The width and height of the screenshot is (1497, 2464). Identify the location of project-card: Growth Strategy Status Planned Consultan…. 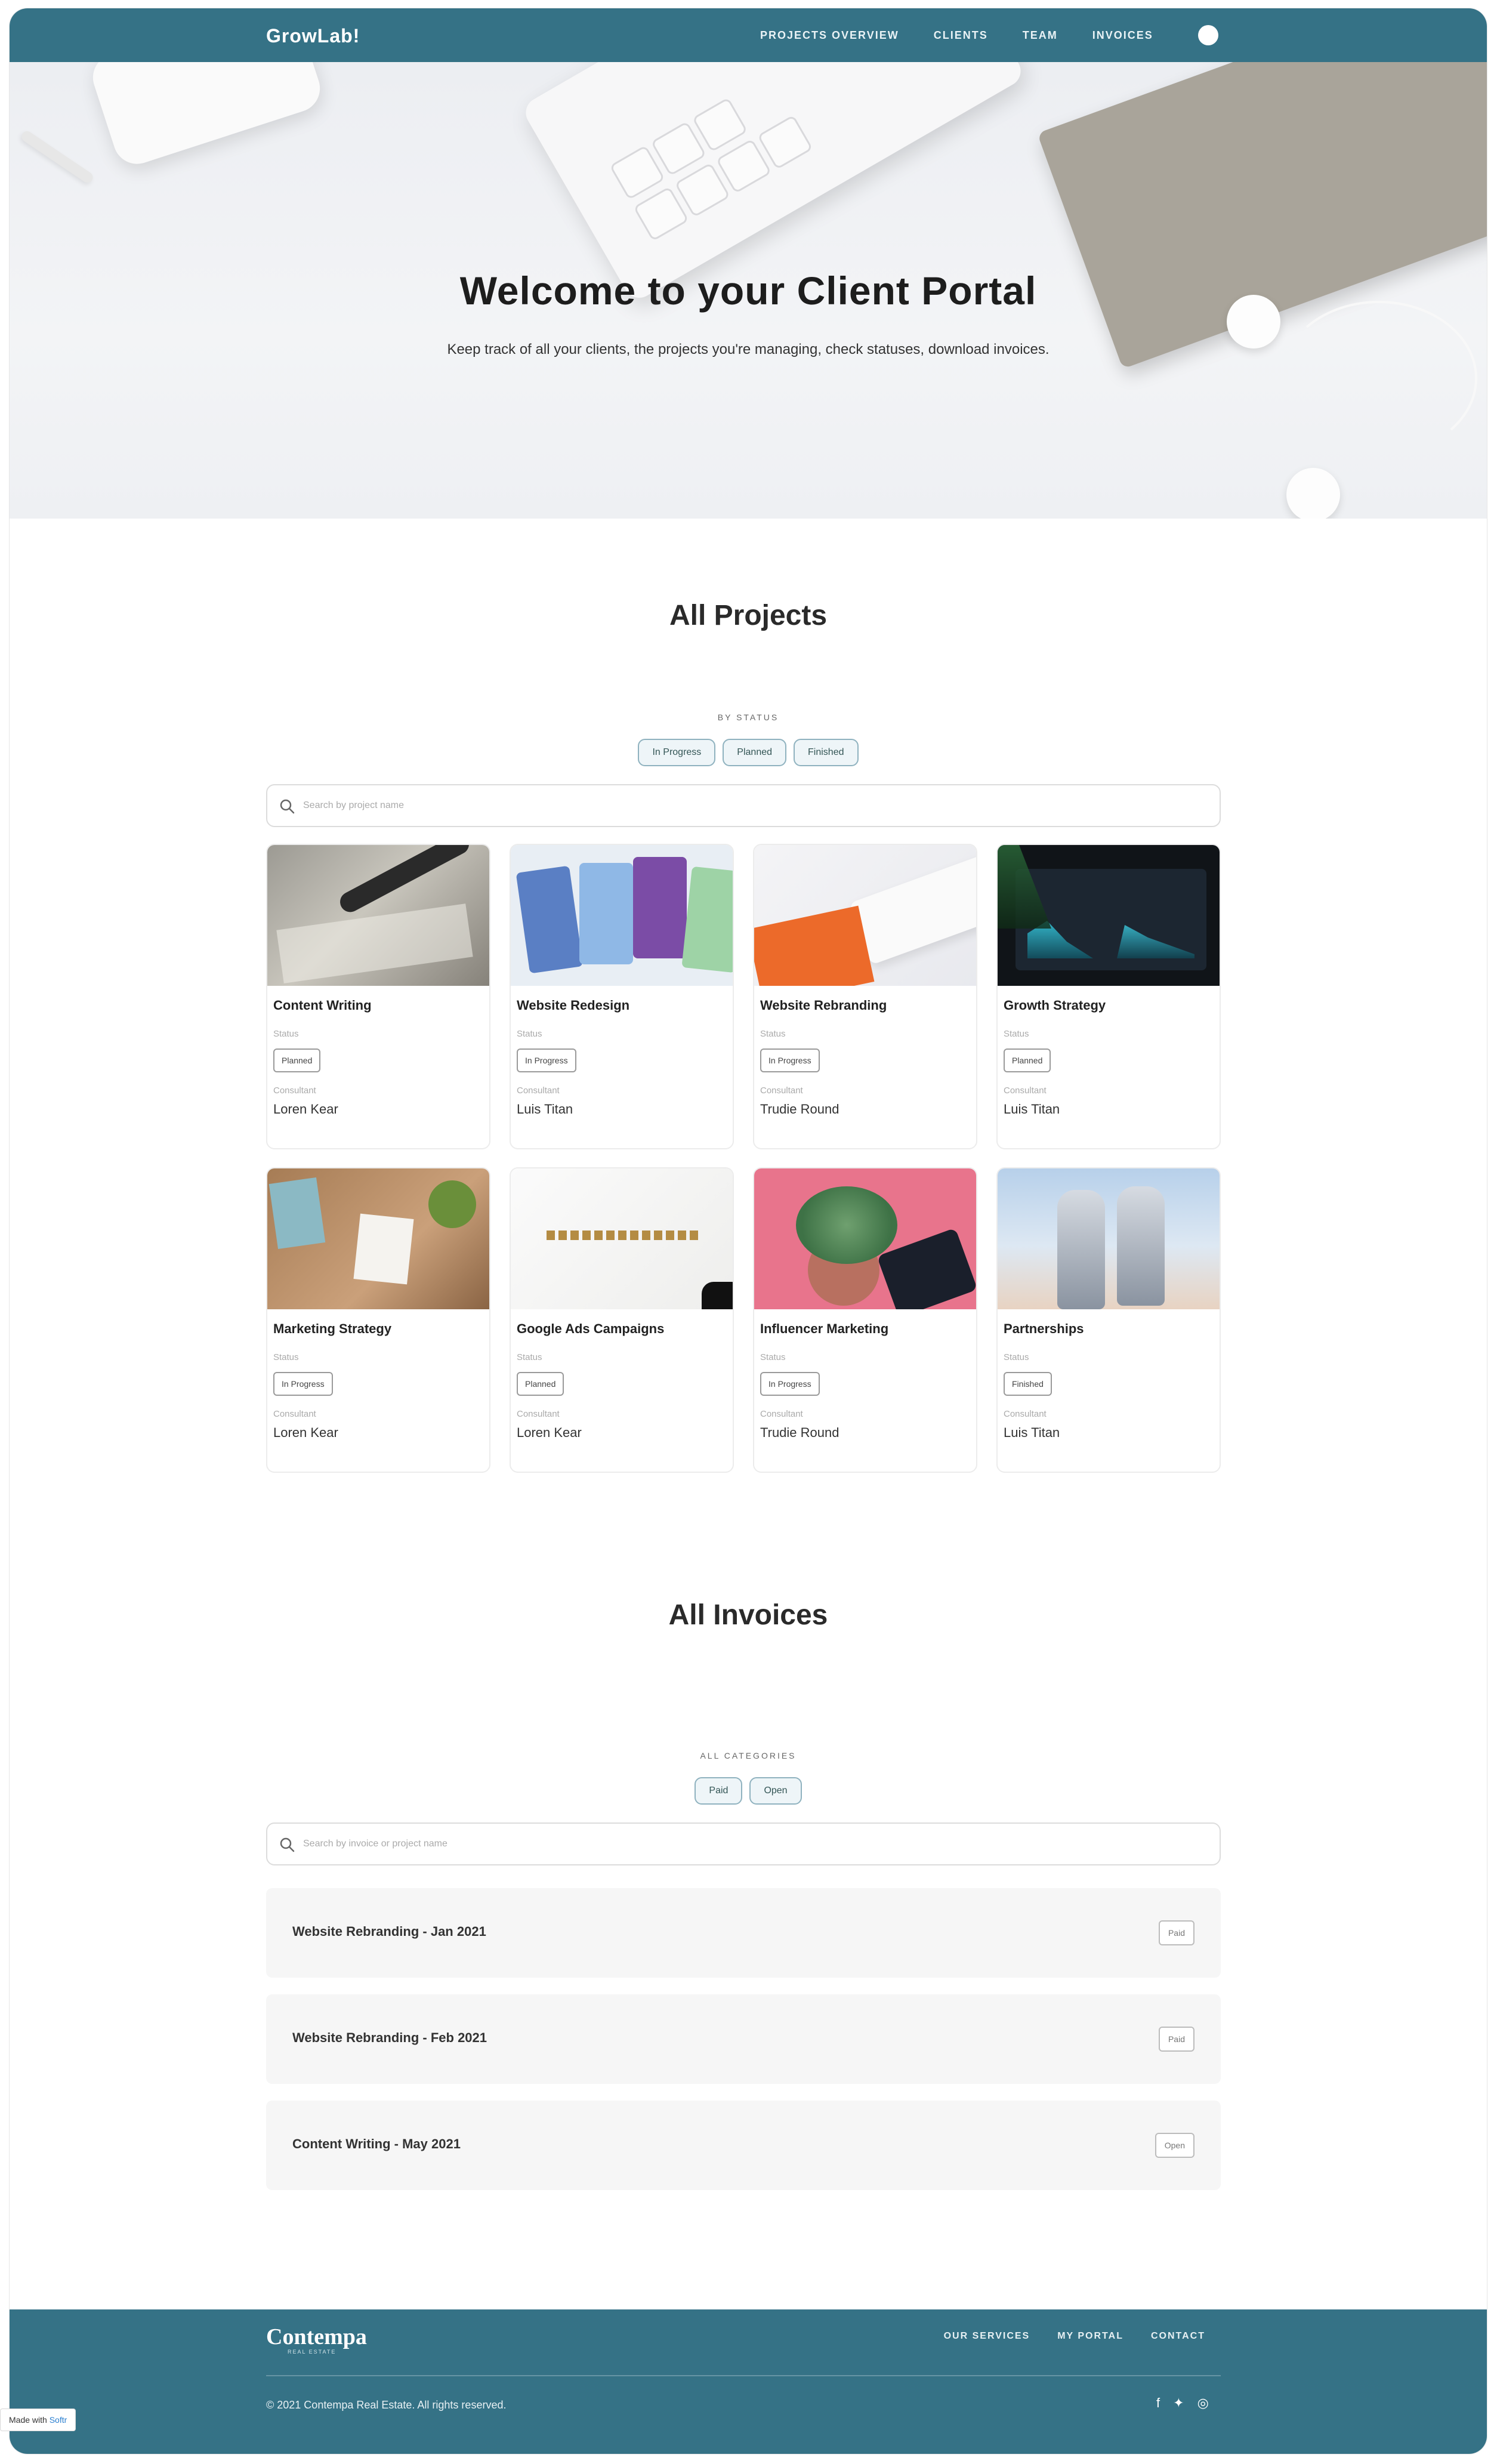
(1108, 996).